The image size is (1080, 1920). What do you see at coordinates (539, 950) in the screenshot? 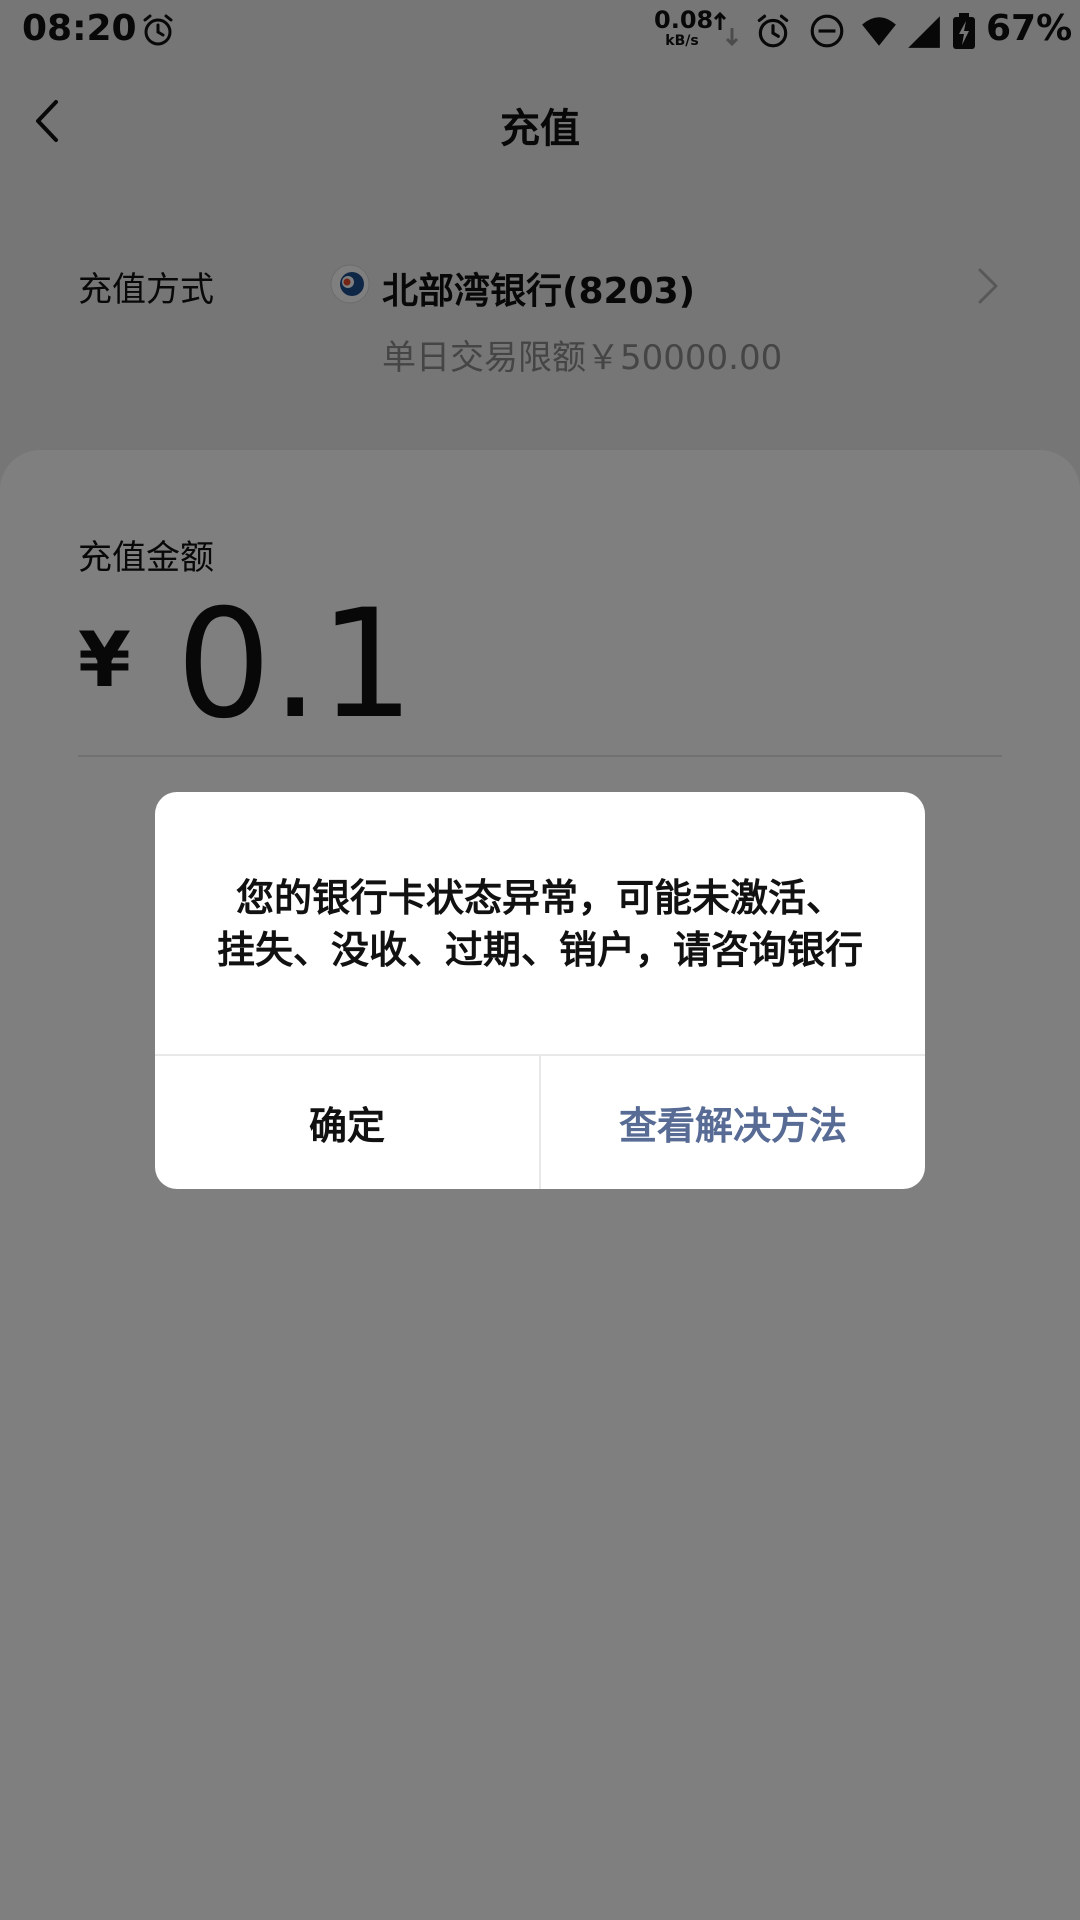
I see `dialog-message-line-2: 挂失、没收、过期、销户，请咨询银行` at bounding box center [539, 950].